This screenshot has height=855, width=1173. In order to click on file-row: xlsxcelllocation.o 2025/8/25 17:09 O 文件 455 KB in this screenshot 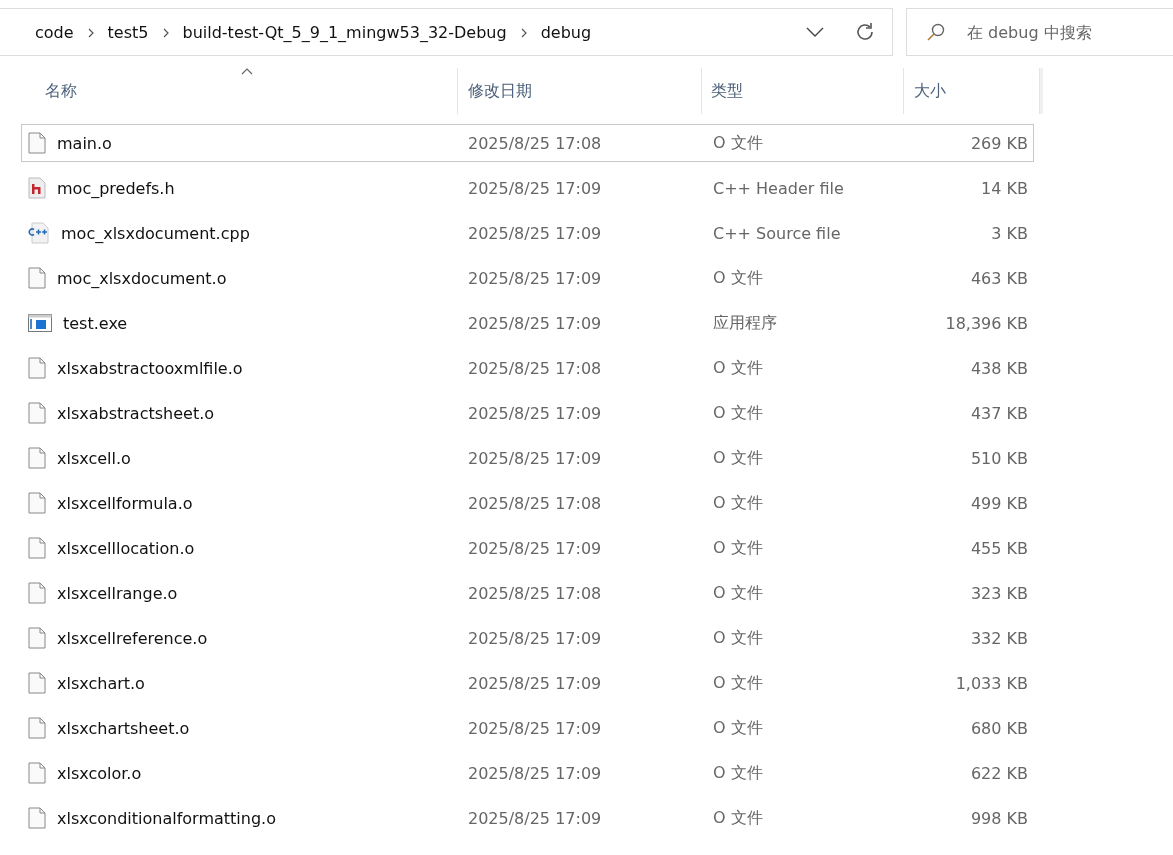, I will do `click(527, 548)`.